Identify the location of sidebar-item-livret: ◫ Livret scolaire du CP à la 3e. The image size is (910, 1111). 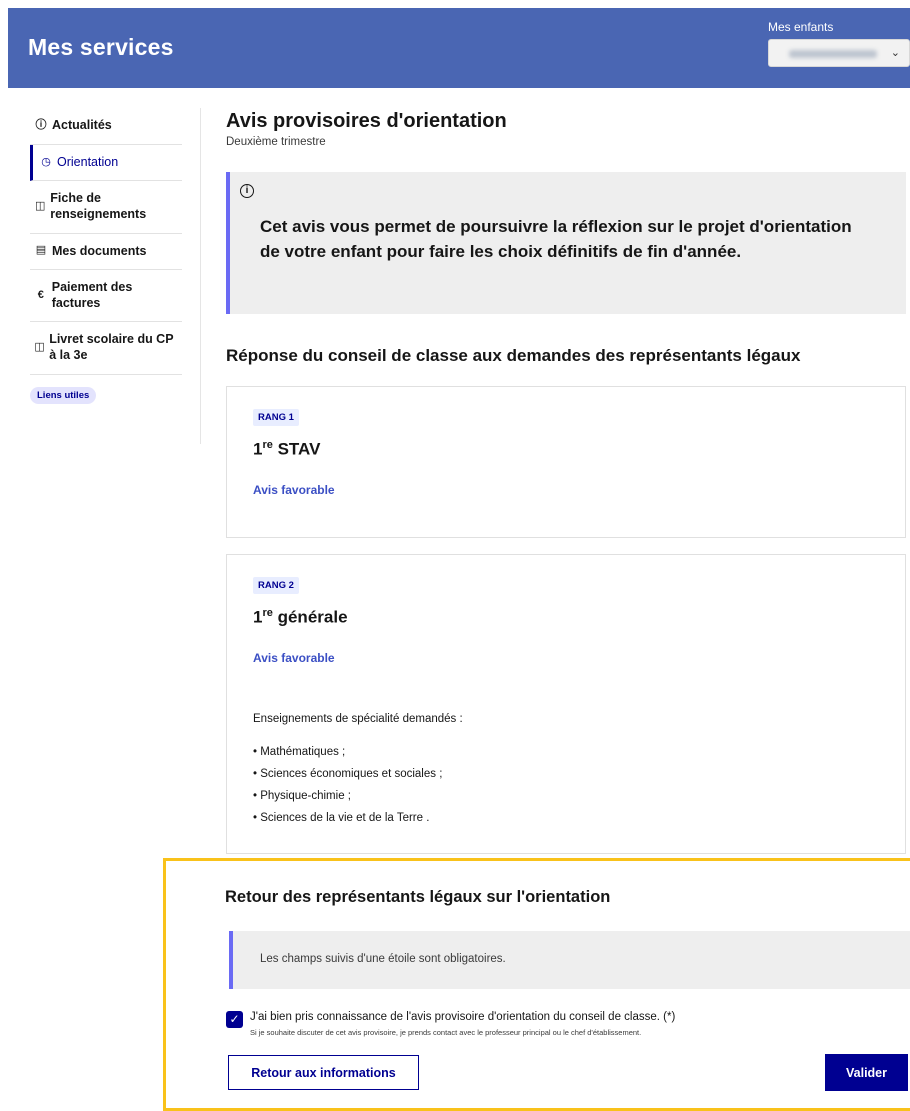
(106, 348).